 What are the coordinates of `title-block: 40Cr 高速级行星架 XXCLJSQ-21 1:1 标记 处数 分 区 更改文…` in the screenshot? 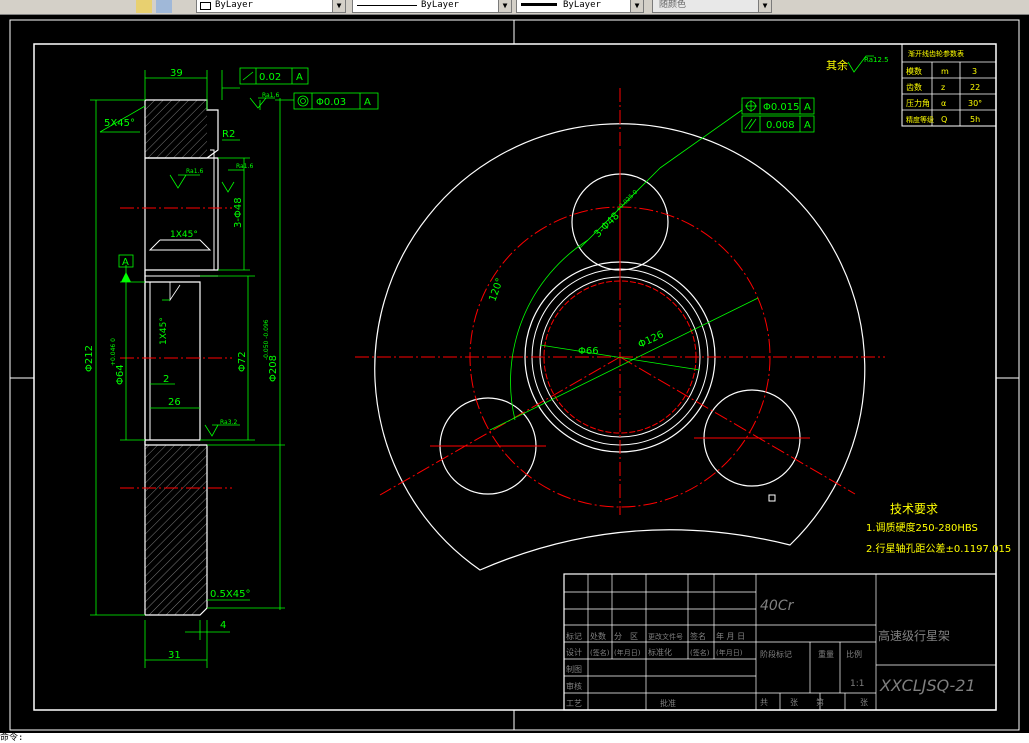 It's located at (780, 642).